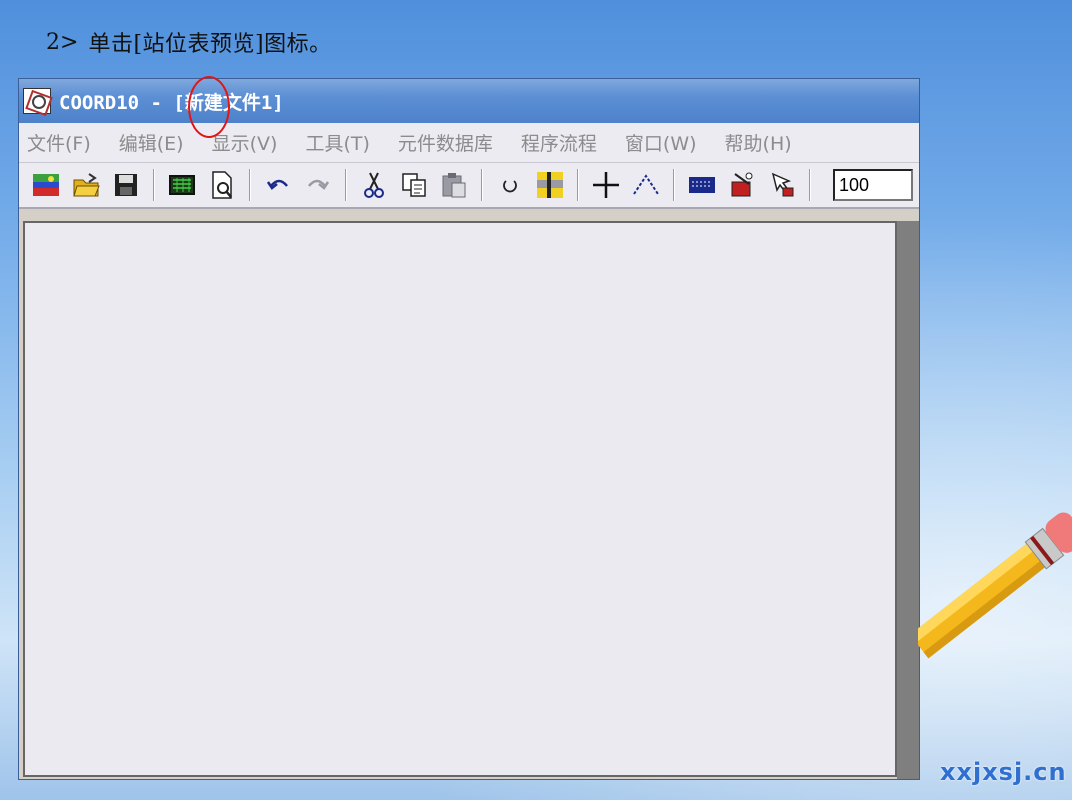 This screenshot has width=1072, height=800. Describe the element at coordinates (209, 107) in the screenshot. I see `highlight-annotation` at that location.